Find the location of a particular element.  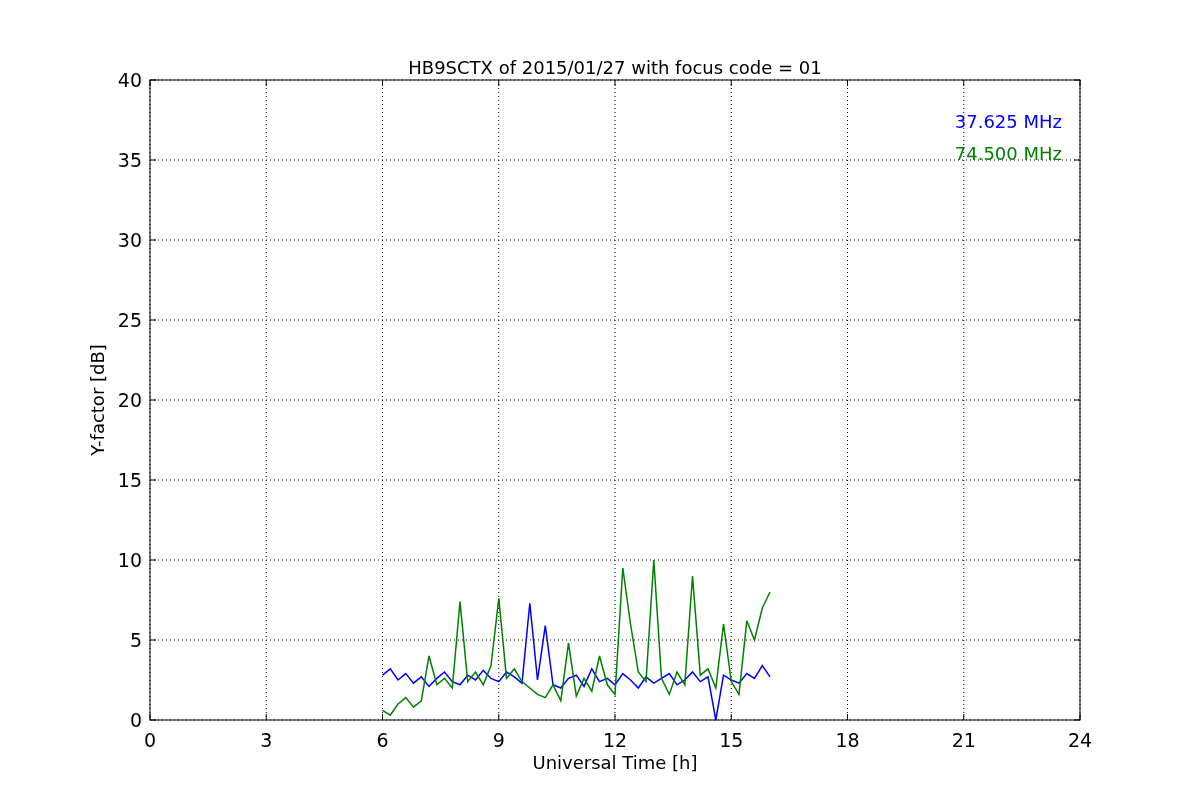

legend-label: 37.625 MHz is located at coordinates (1008, 121).